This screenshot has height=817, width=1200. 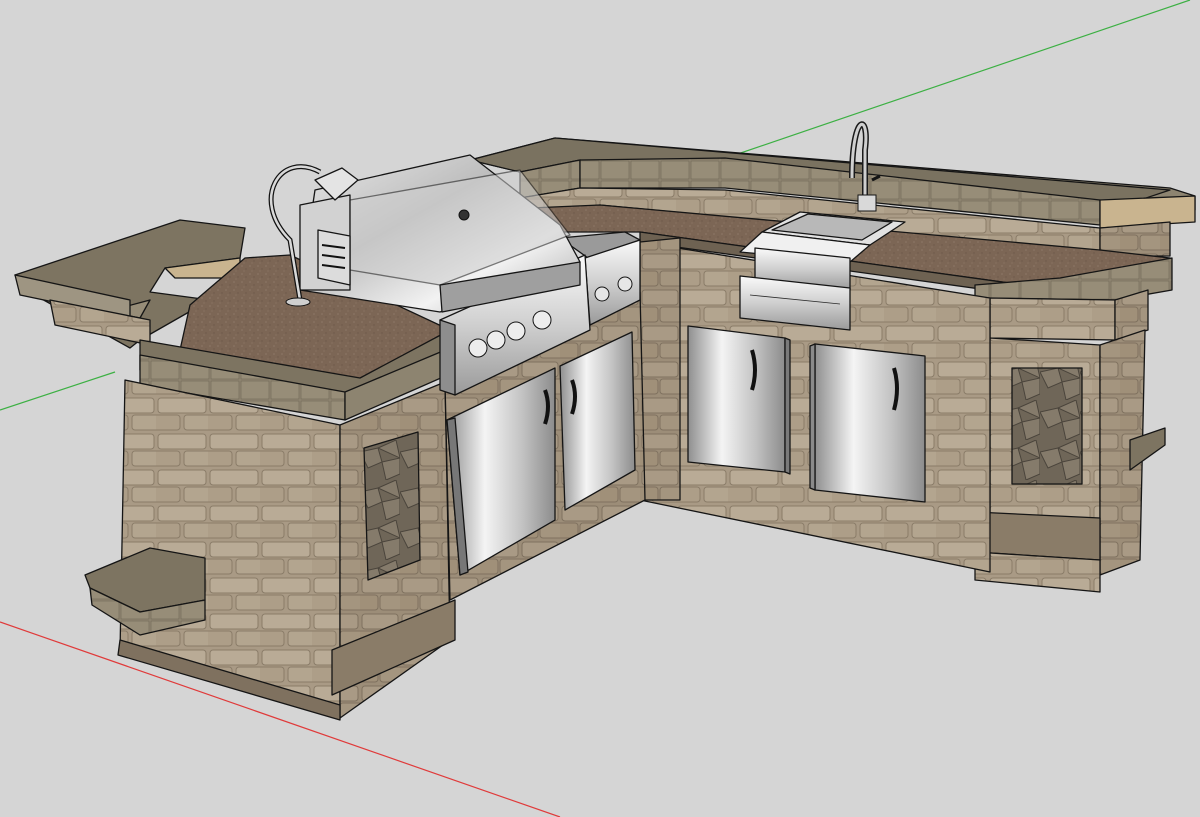 I want to click on left-front-pillar, so click(x=270, y=549).